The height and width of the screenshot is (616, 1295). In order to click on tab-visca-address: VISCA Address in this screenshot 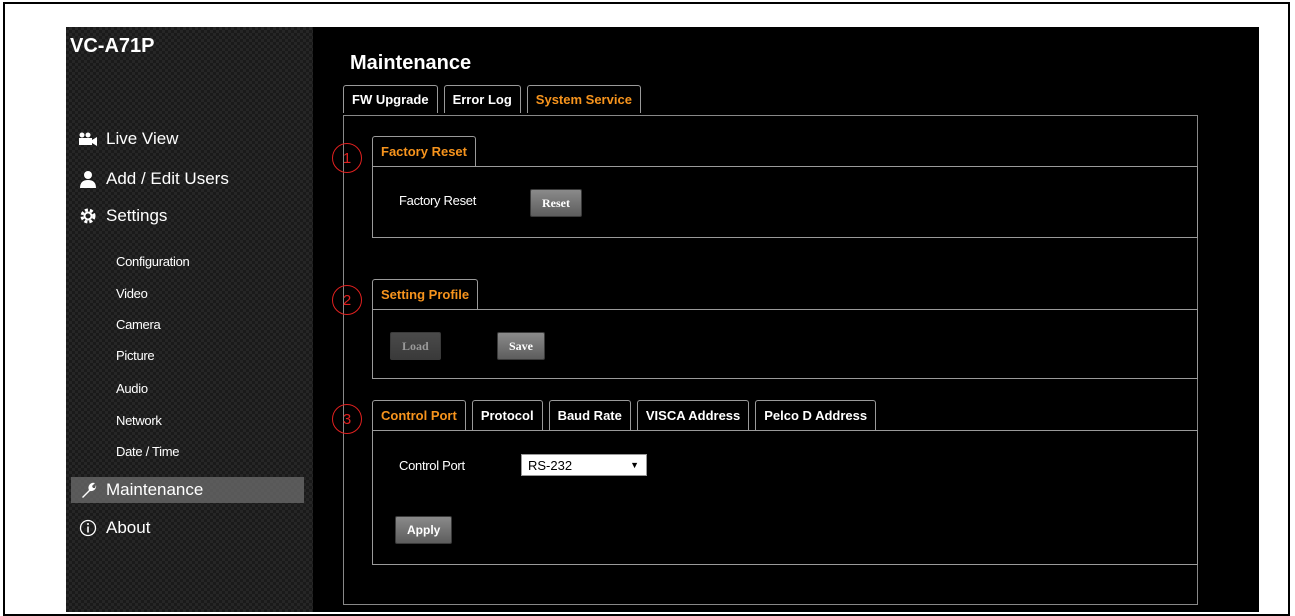, I will do `click(693, 415)`.